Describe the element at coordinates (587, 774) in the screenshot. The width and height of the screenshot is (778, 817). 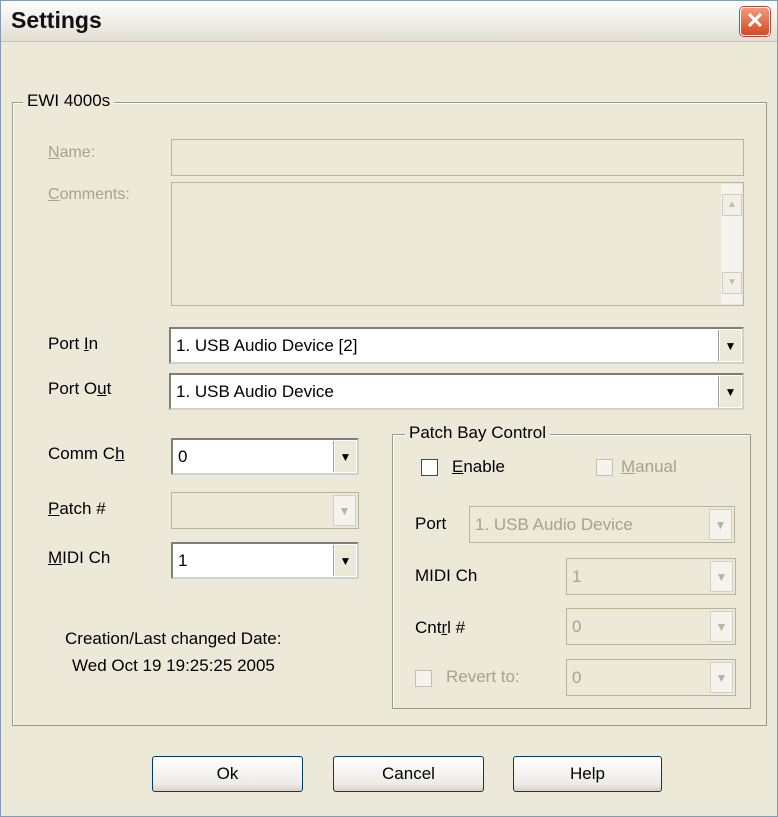
I see `help-button: Help` at that location.